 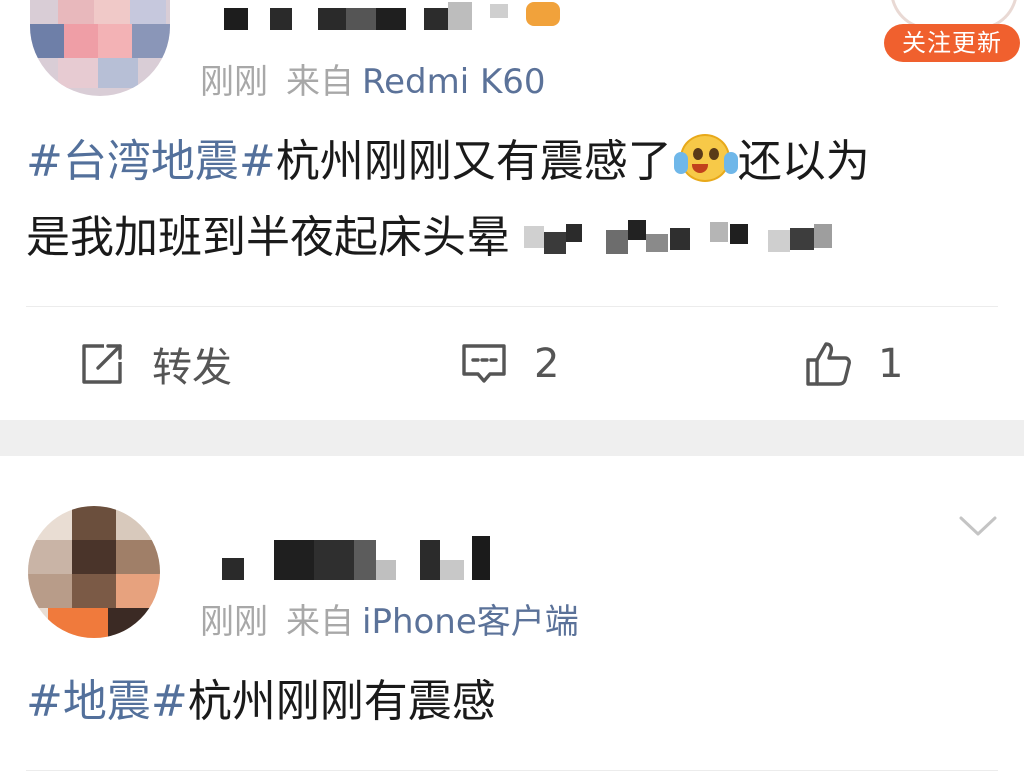 I want to click on follow-update-badge: 关注更新, so click(x=954, y=31).